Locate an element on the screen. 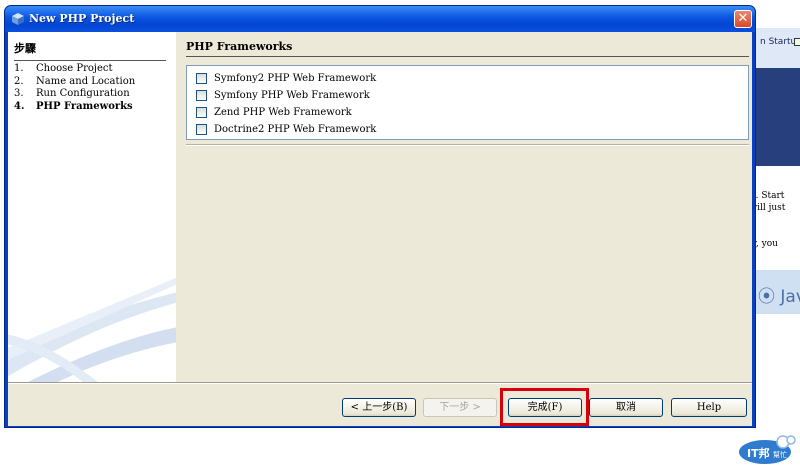 The width and height of the screenshot is (800, 470). step-number: 1. is located at coordinates (19, 68).